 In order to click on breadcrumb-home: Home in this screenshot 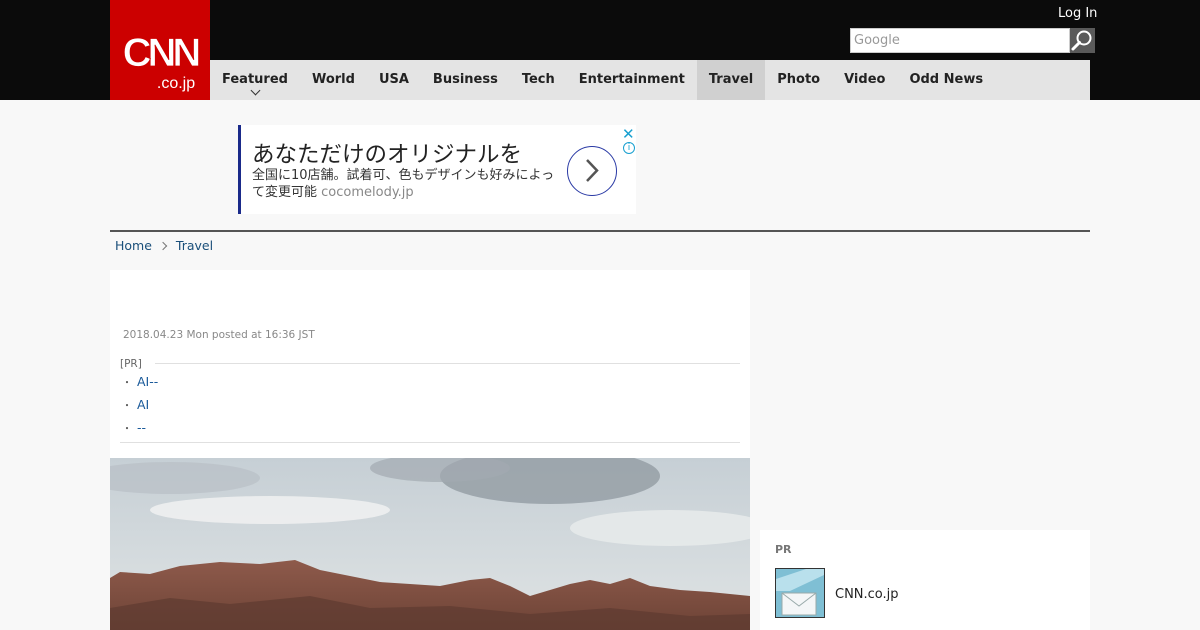, I will do `click(133, 245)`.